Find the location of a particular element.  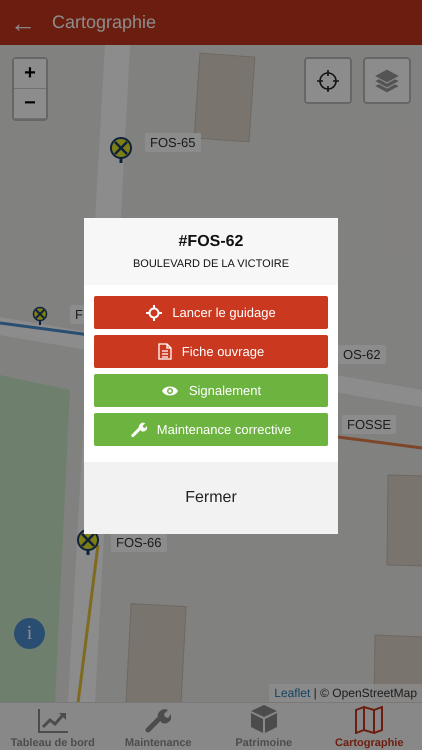

document-icon is located at coordinates (165, 351).